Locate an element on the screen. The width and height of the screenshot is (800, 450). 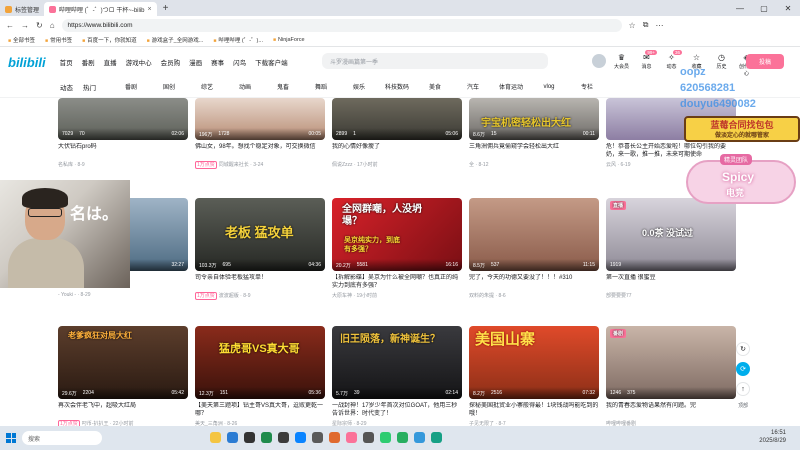
uploader: 全 is located at coordinates (471, 165).